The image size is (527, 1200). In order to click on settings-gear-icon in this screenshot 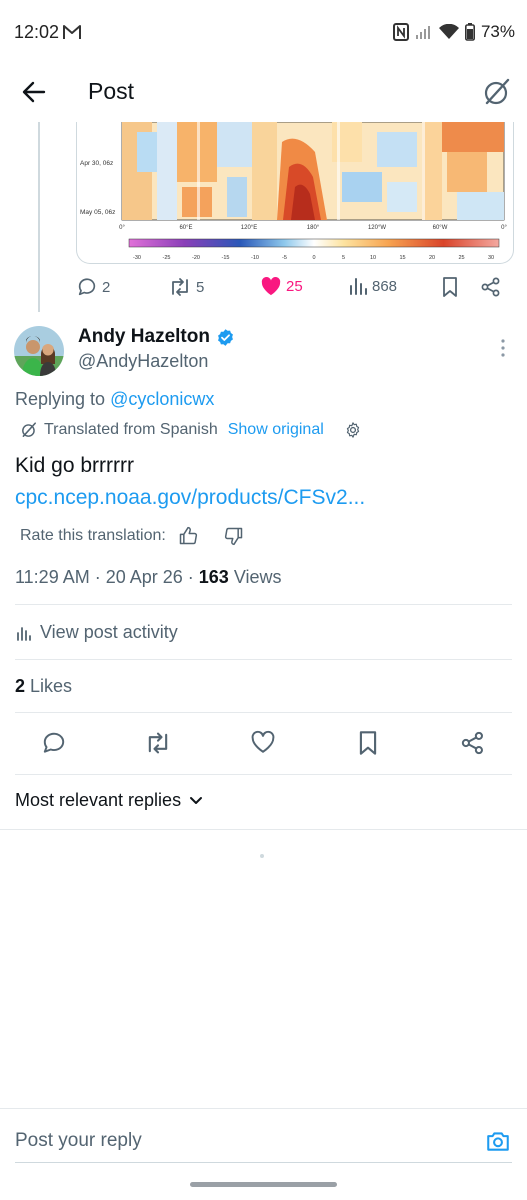, I will do `click(353, 430)`.